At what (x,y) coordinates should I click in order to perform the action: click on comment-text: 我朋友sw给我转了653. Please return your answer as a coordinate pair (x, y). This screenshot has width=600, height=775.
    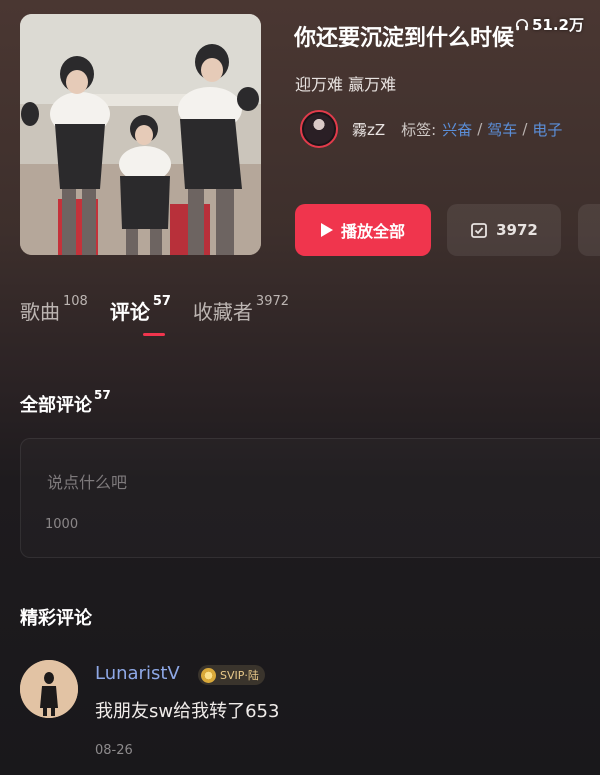
    Looking at the image, I should click on (187, 711).